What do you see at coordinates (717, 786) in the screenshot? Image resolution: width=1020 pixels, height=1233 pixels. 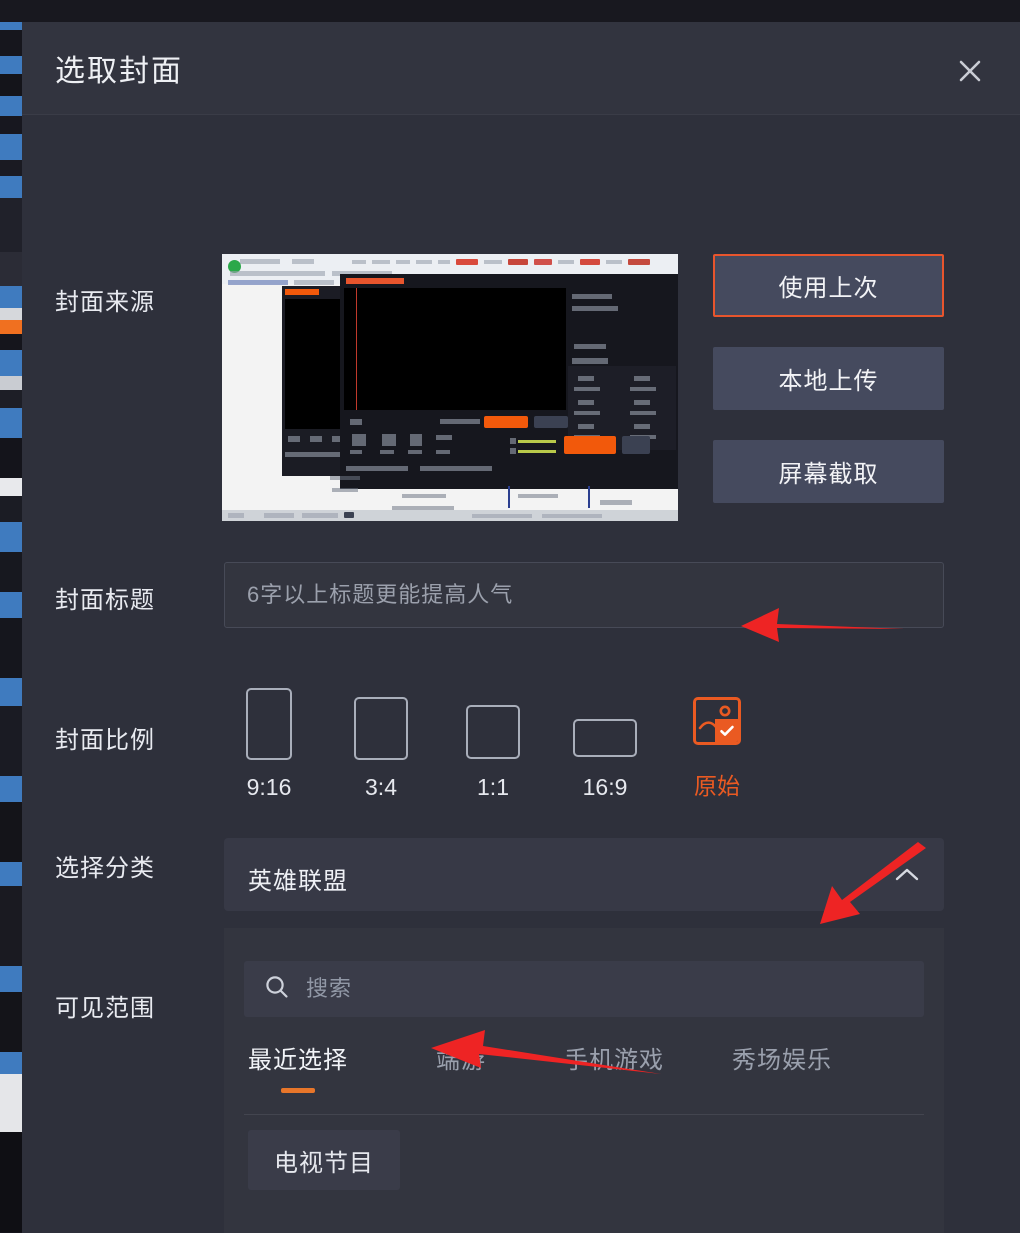 I see `ratio-label-original: 原始` at bounding box center [717, 786].